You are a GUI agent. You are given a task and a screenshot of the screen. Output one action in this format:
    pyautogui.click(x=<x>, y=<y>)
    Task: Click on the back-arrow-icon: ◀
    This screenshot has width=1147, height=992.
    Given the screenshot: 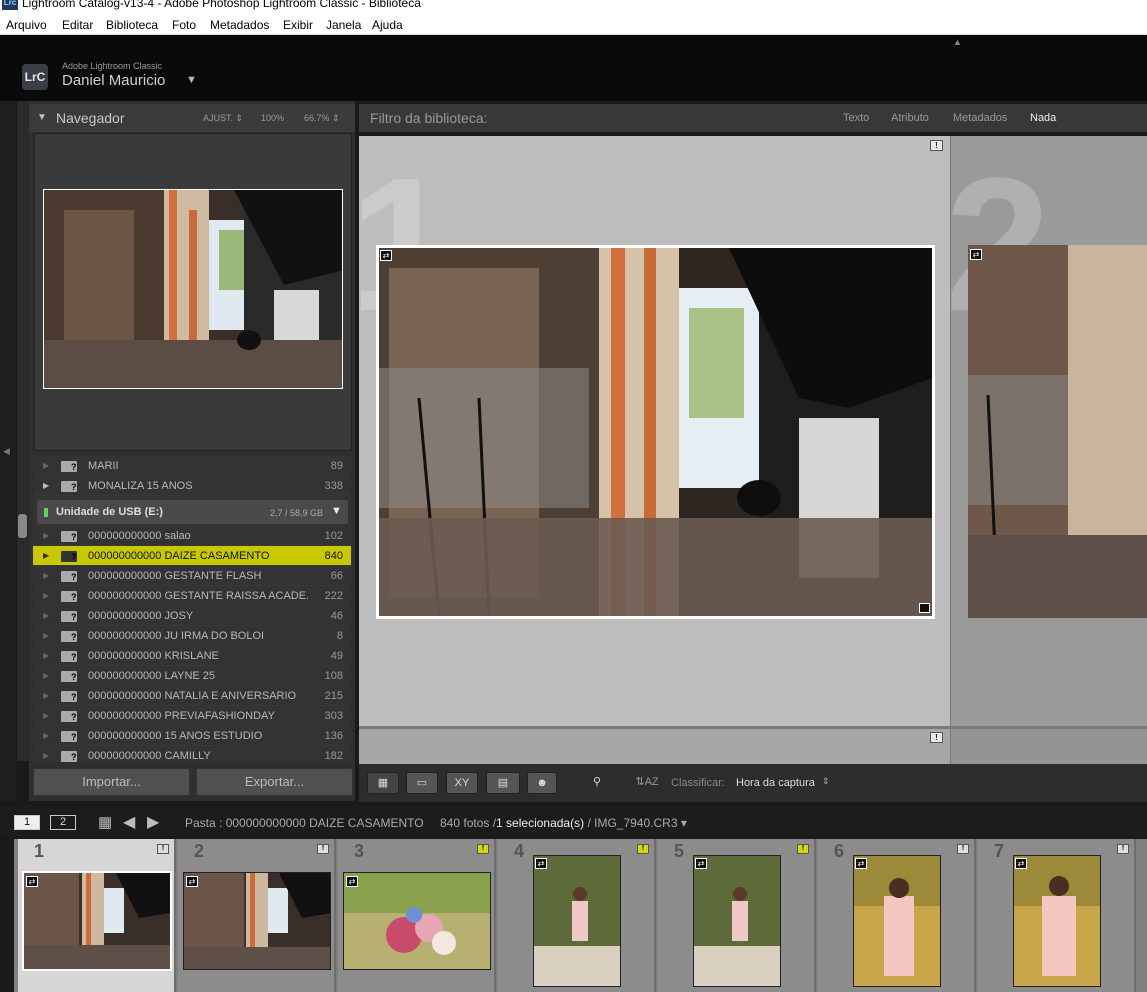 What is the action you would take?
    pyautogui.click(x=129, y=822)
    